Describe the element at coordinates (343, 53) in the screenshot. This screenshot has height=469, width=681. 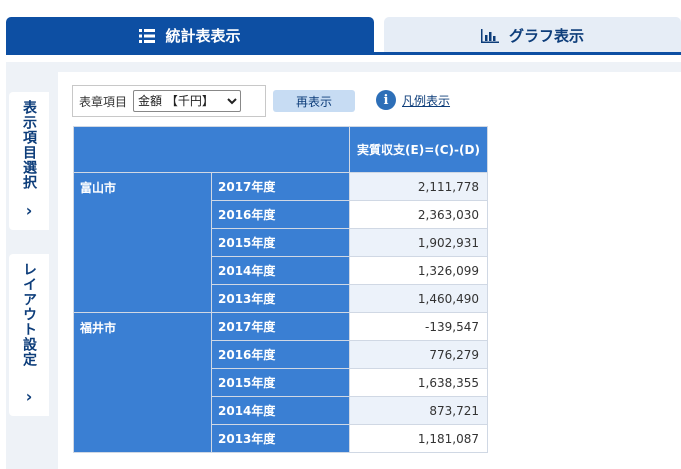
I see `tab-underline` at that location.